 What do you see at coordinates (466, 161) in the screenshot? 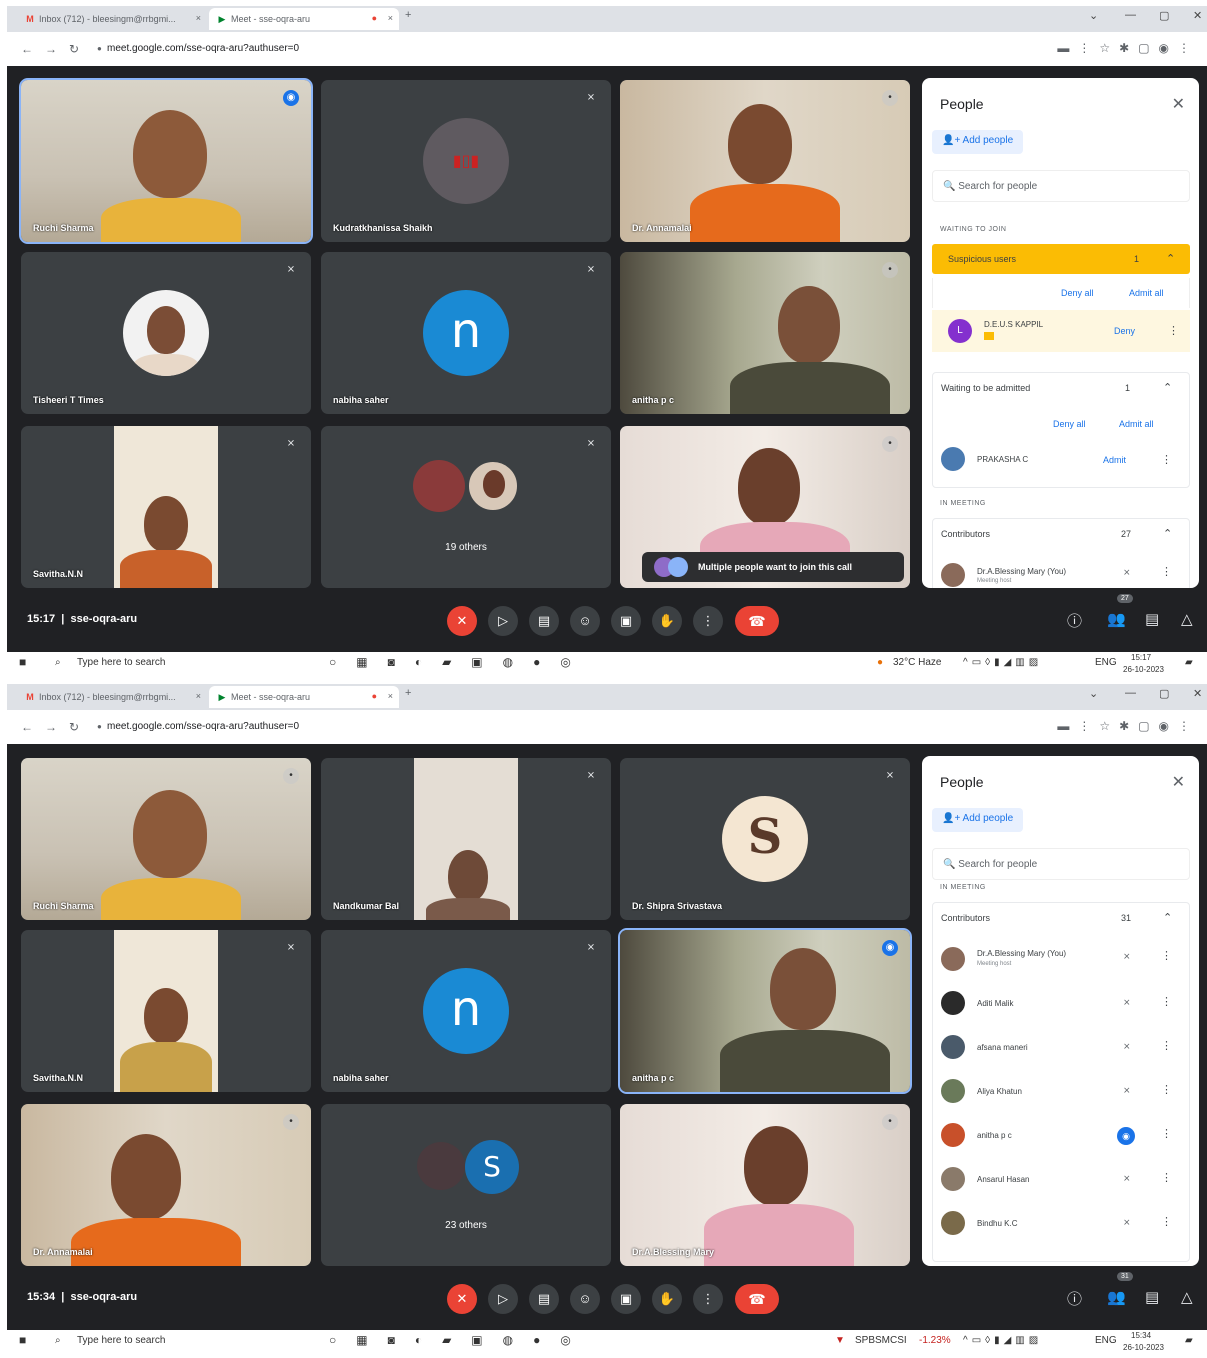
I see `video-tile: ▮▯▮ ⨯ Kudratkhanissa Shaikh` at bounding box center [466, 161].